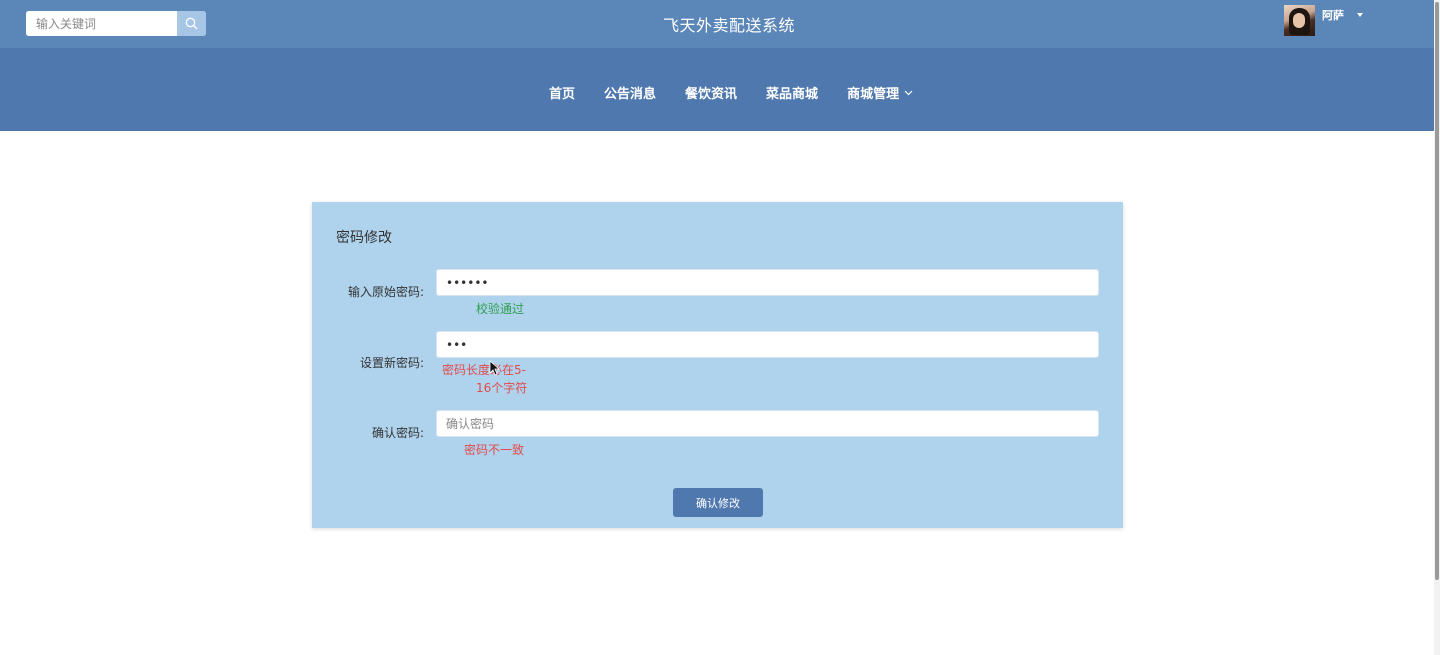 The height and width of the screenshot is (655, 1440). I want to click on nav-item-food-news: 餐饮资讯, so click(711, 92).